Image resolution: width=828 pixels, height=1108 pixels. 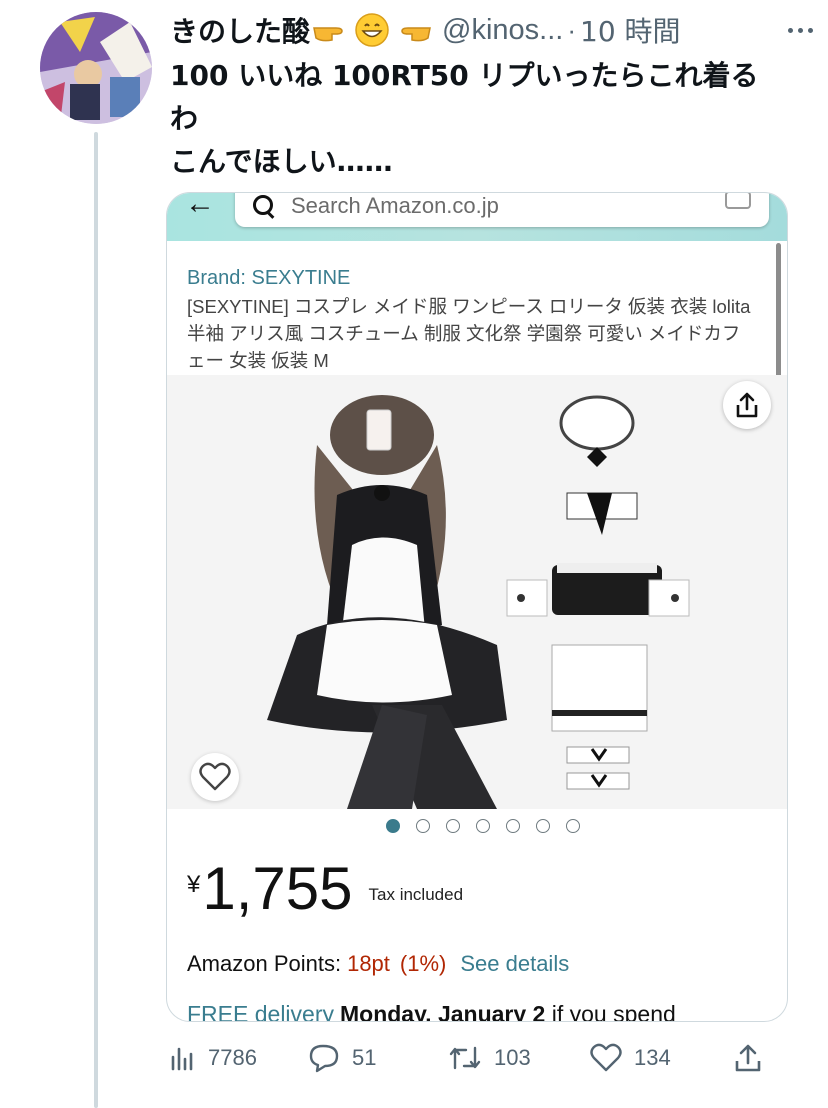 I want to click on reply-count: 51, so click(x=364, y=1057).